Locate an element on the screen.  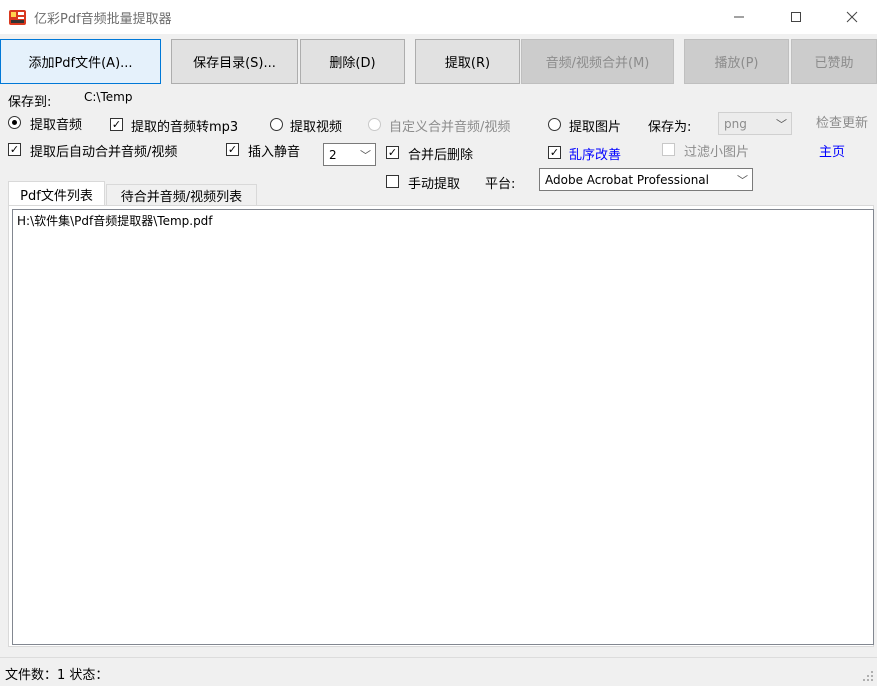
delete-after-merge-checkbox: ✓ is located at coordinates (392, 152).